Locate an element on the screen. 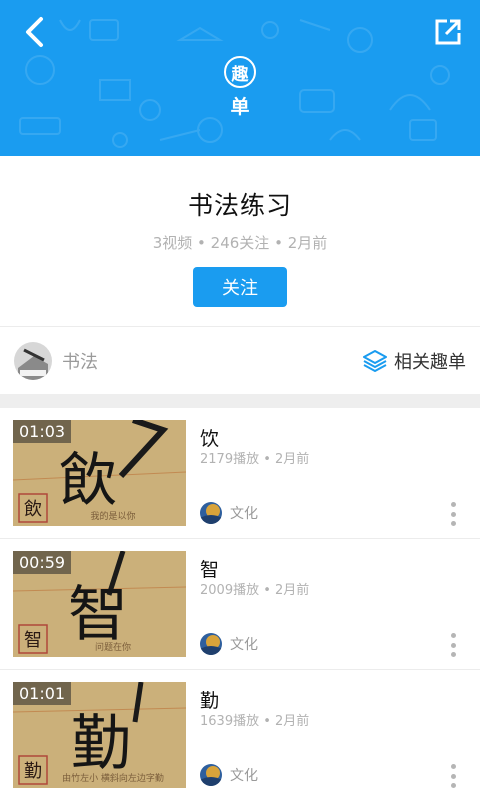  thumbnail-seal: 勤 is located at coordinates (33, 771).